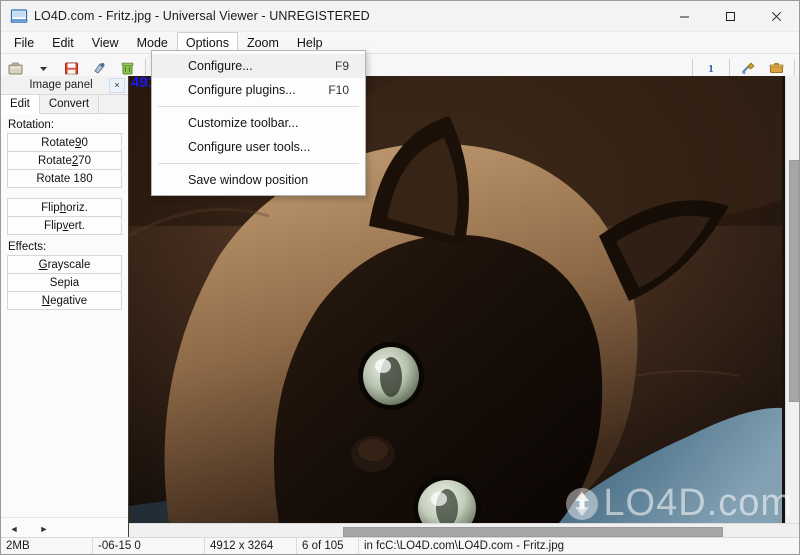 The width and height of the screenshot is (800, 555). I want to click on grayscale-post: rayscale, so click(69, 264).